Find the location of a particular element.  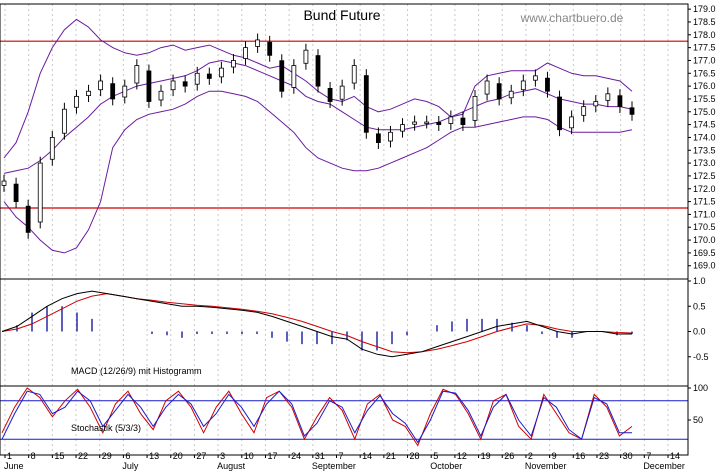

x-tick-label: 13 is located at coordinates (154, 456).